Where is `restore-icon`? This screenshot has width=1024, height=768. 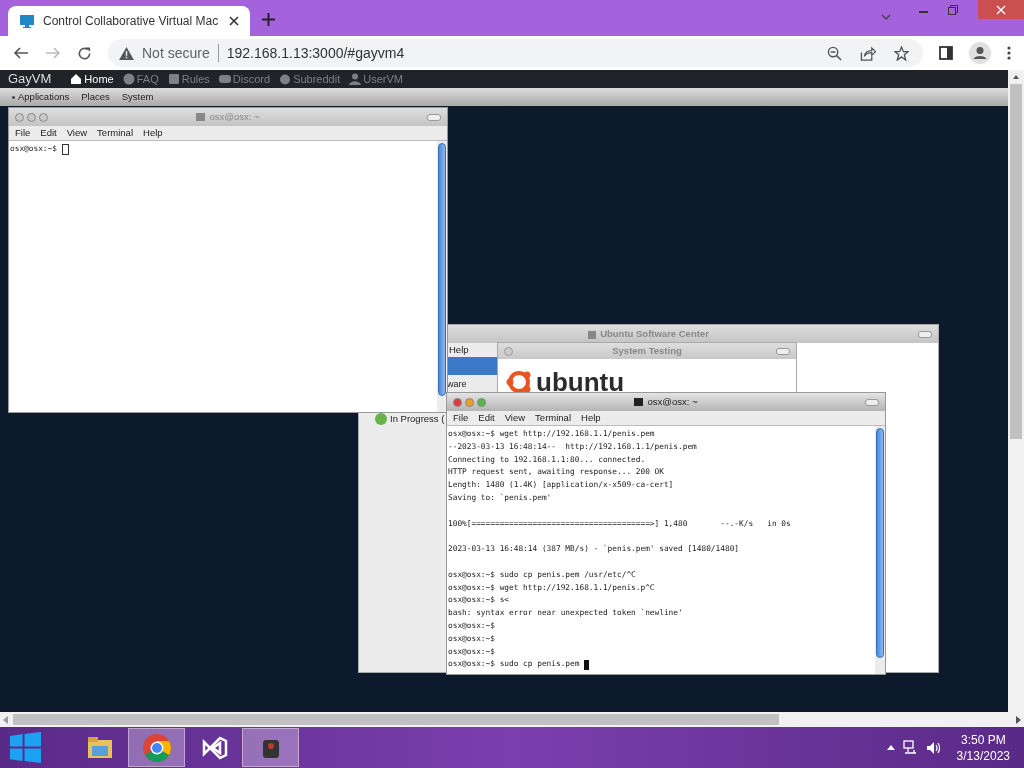
restore-icon is located at coordinates (953, 10).